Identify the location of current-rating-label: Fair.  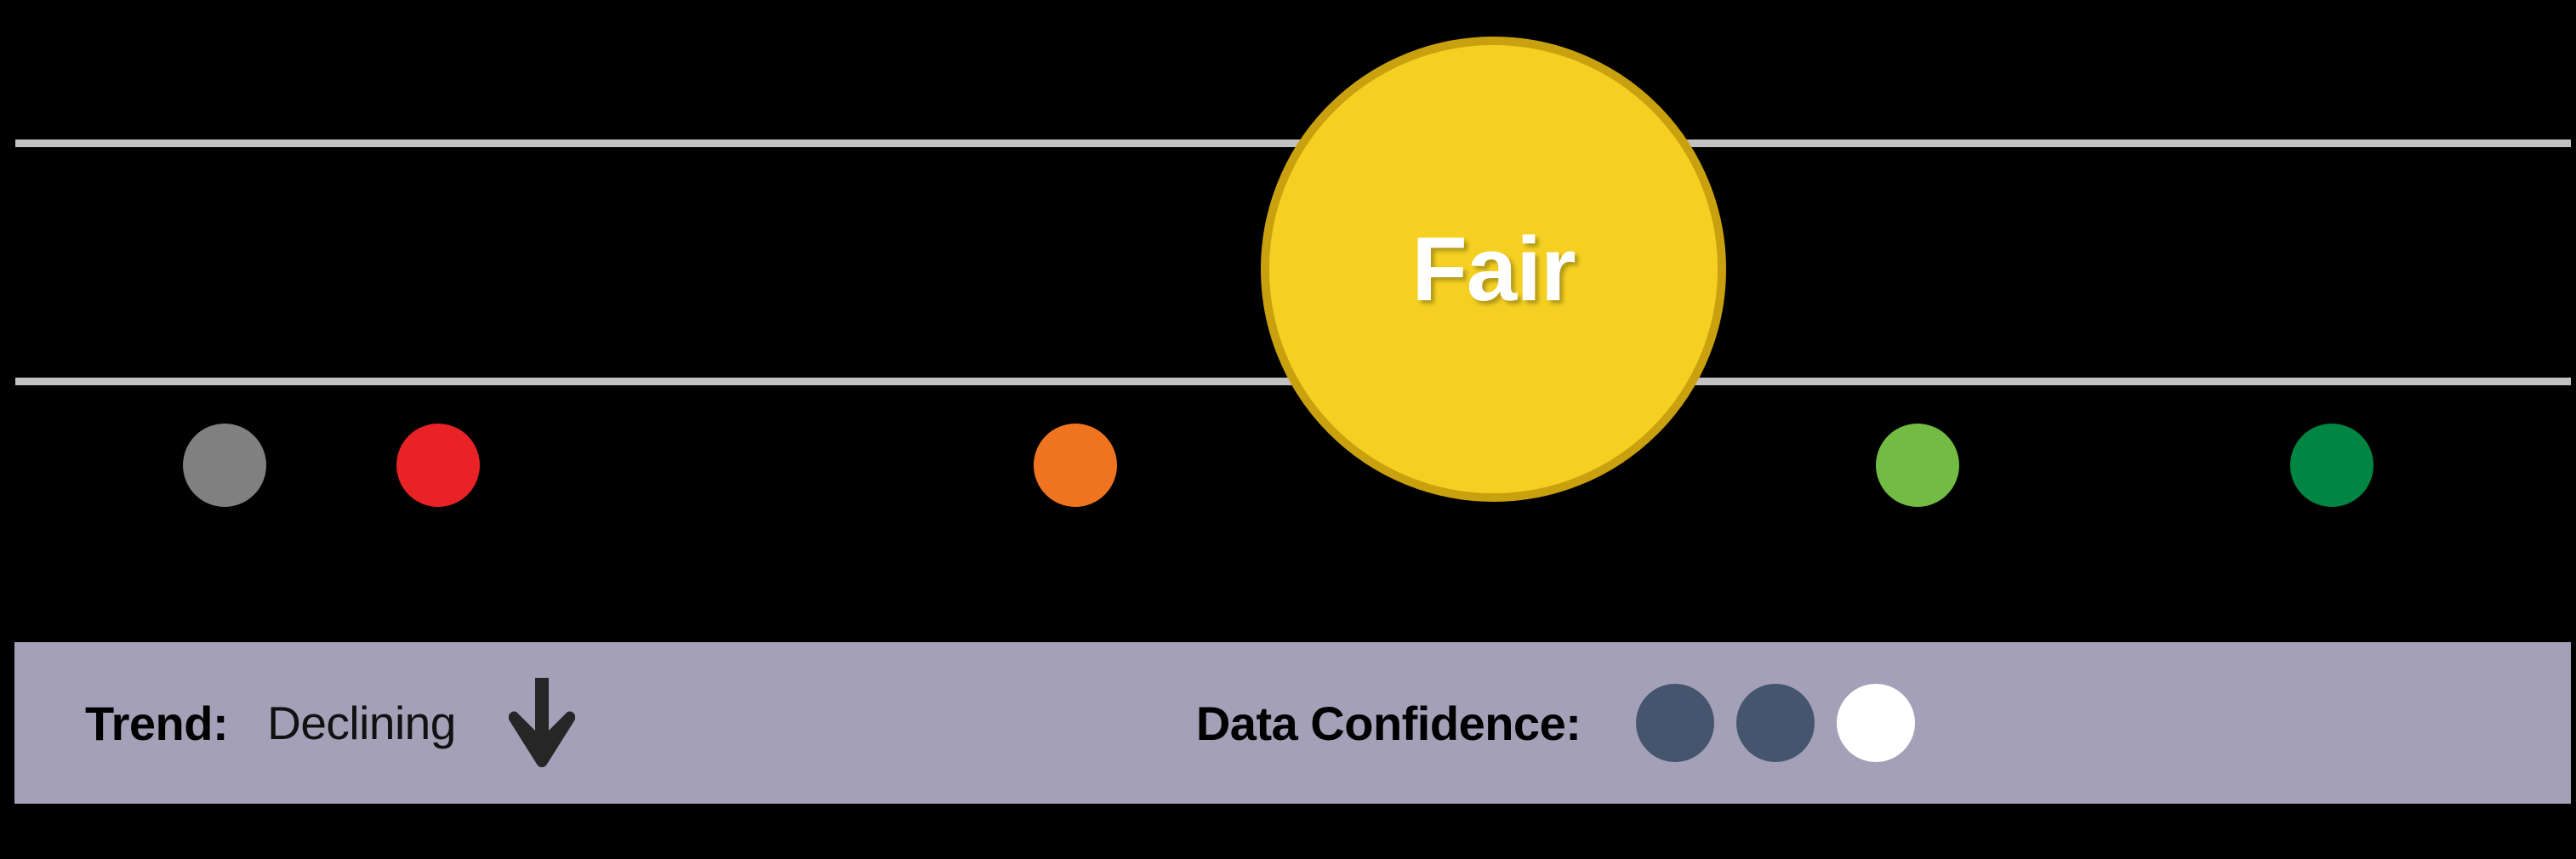
(1493, 269).